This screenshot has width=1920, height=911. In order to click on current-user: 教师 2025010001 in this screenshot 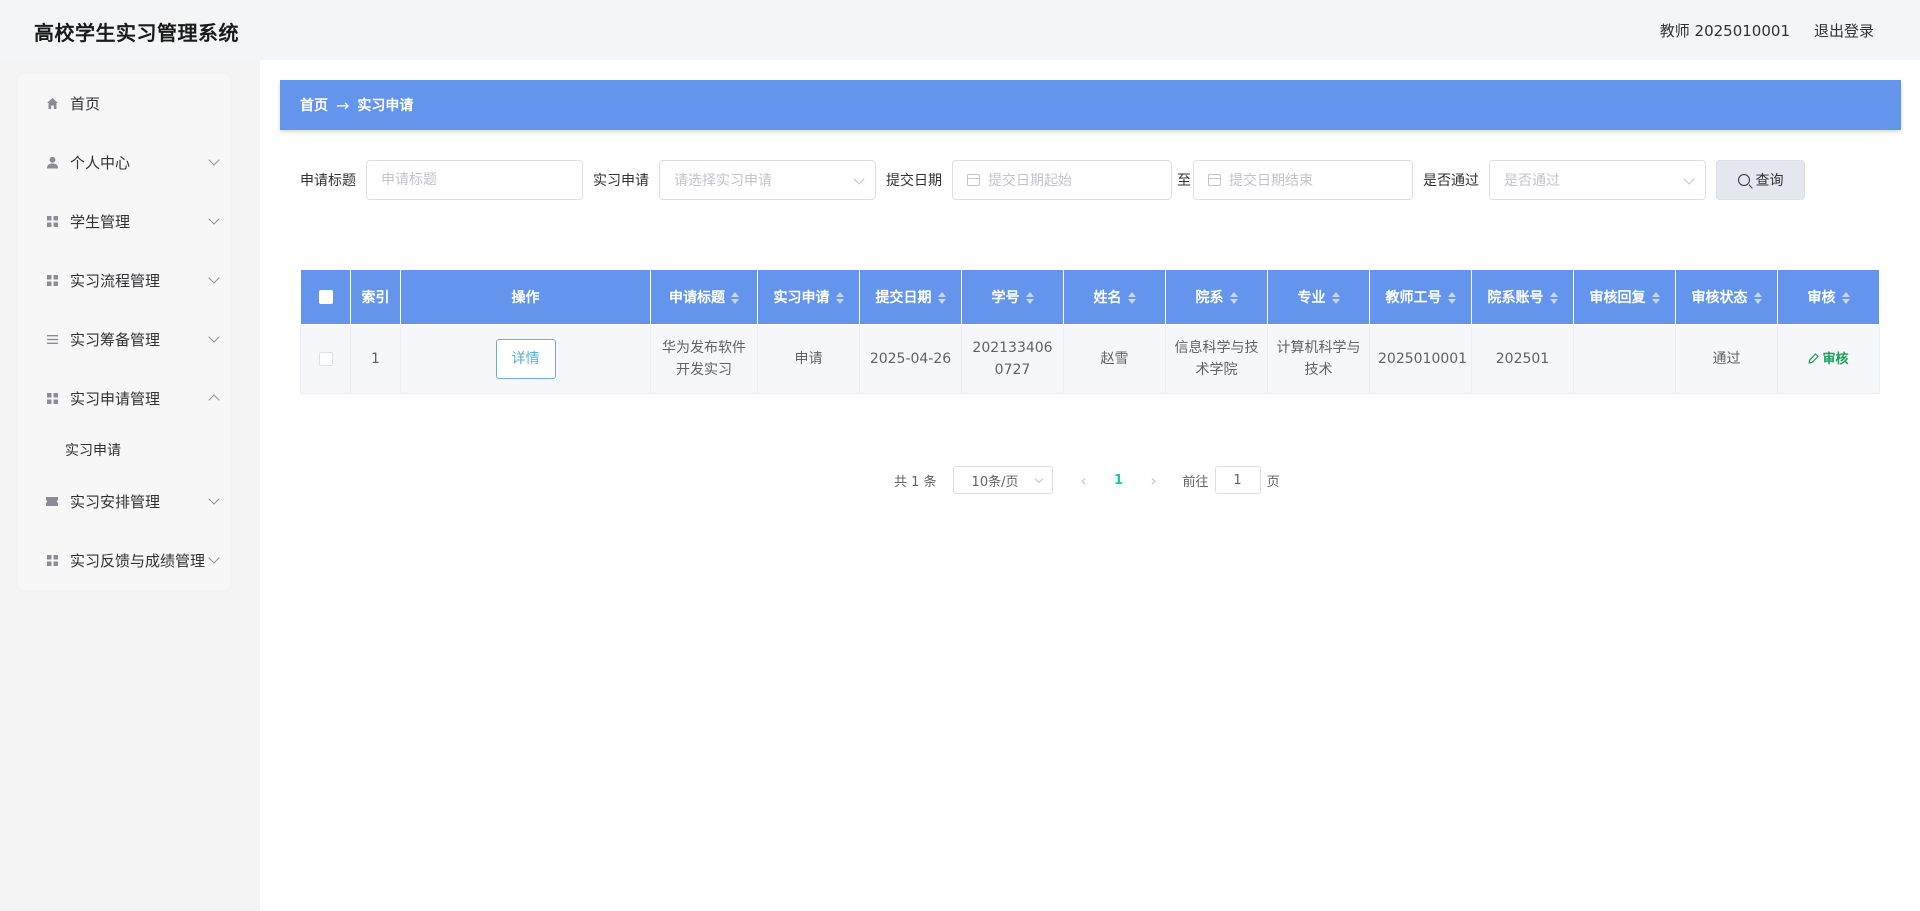, I will do `click(1724, 31)`.